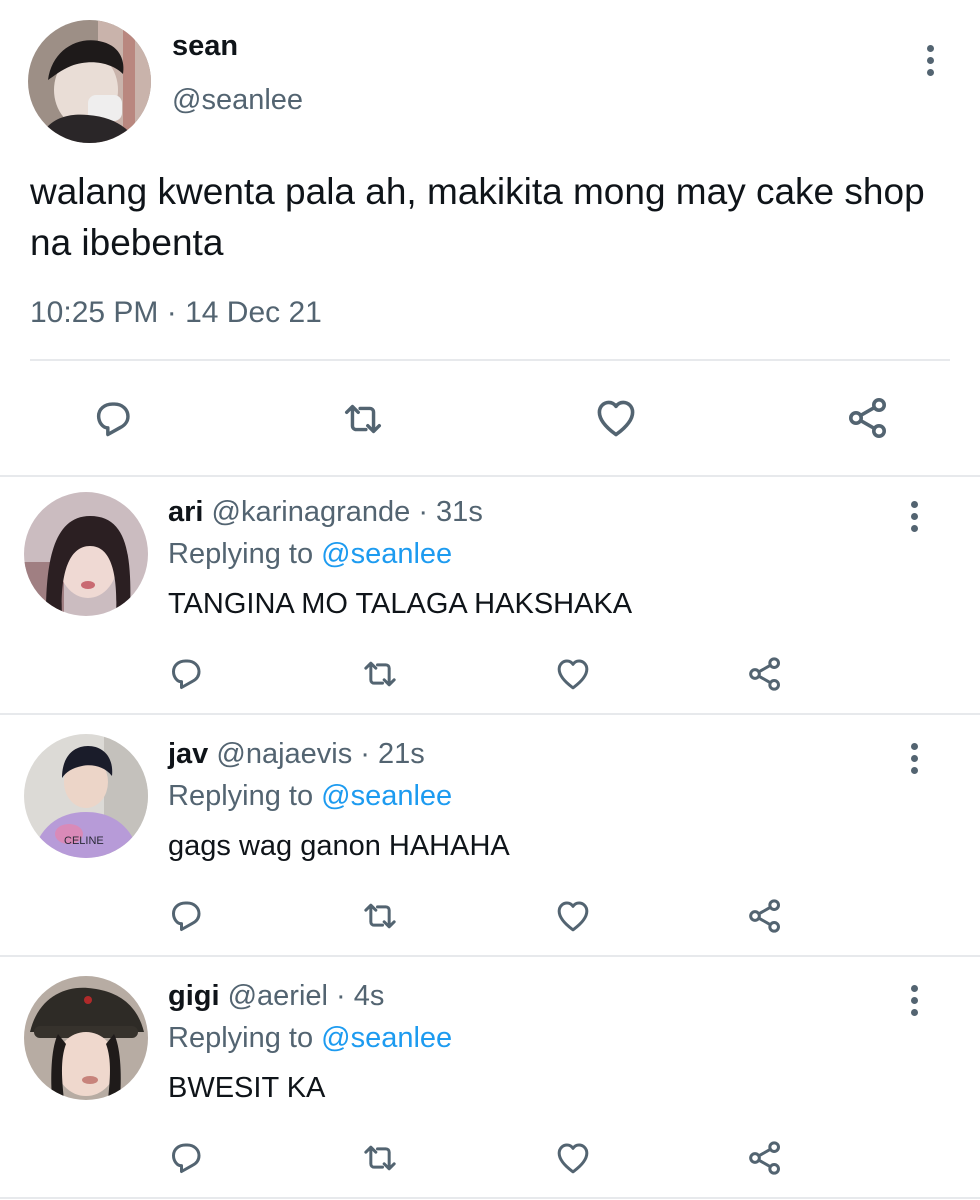  I want to click on reply-time: · 21s, so click(392, 754).